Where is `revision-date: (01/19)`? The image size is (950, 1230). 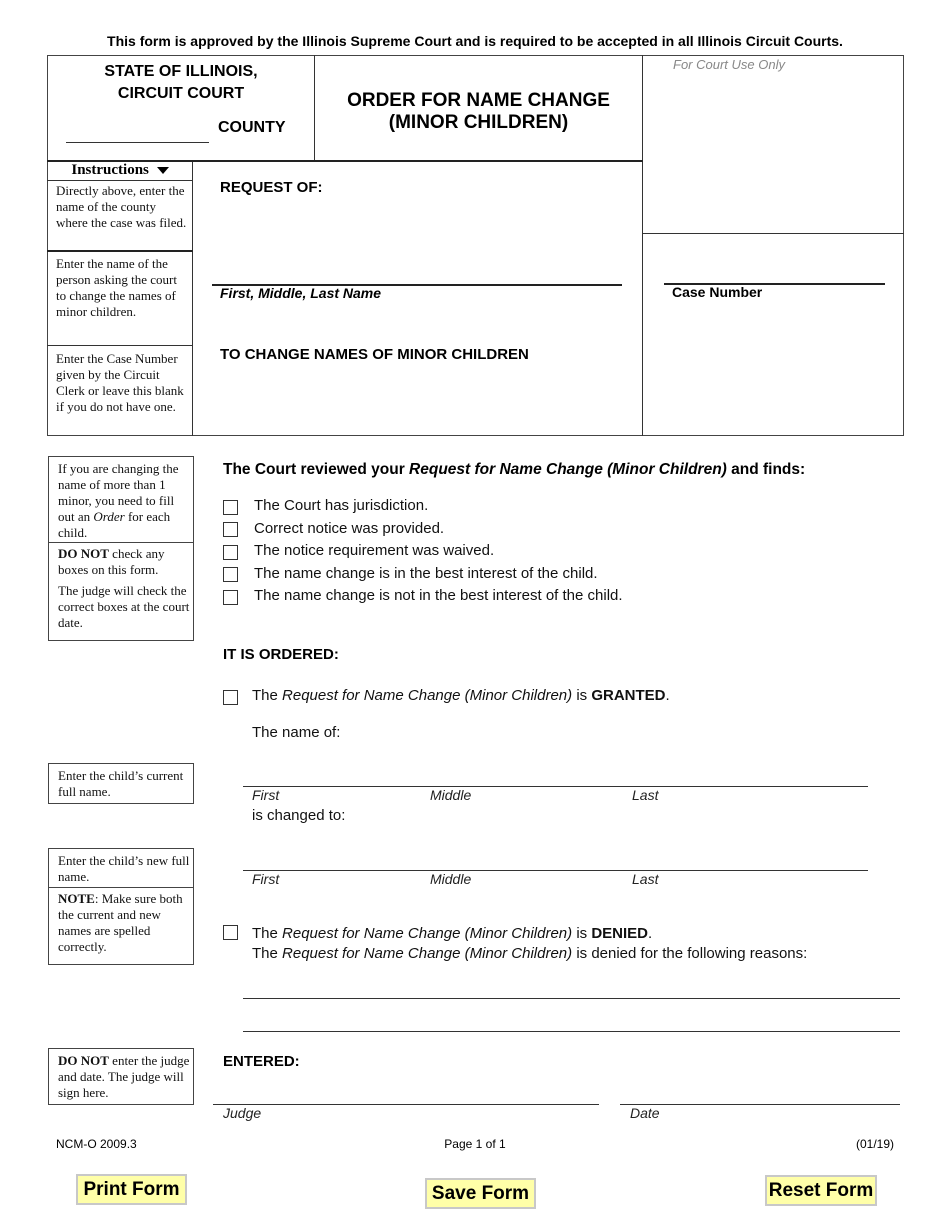
revision-date: (01/19) is located at coordinates (874, 1144).